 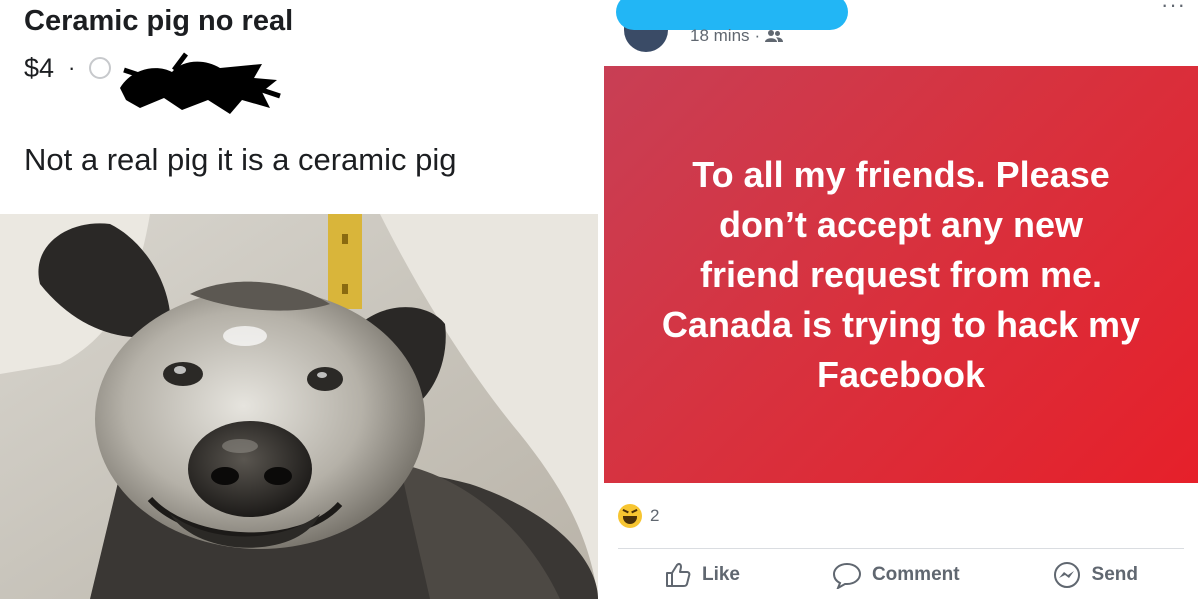 I want to click on comment-button: Comment, so click(x=896, y=575).